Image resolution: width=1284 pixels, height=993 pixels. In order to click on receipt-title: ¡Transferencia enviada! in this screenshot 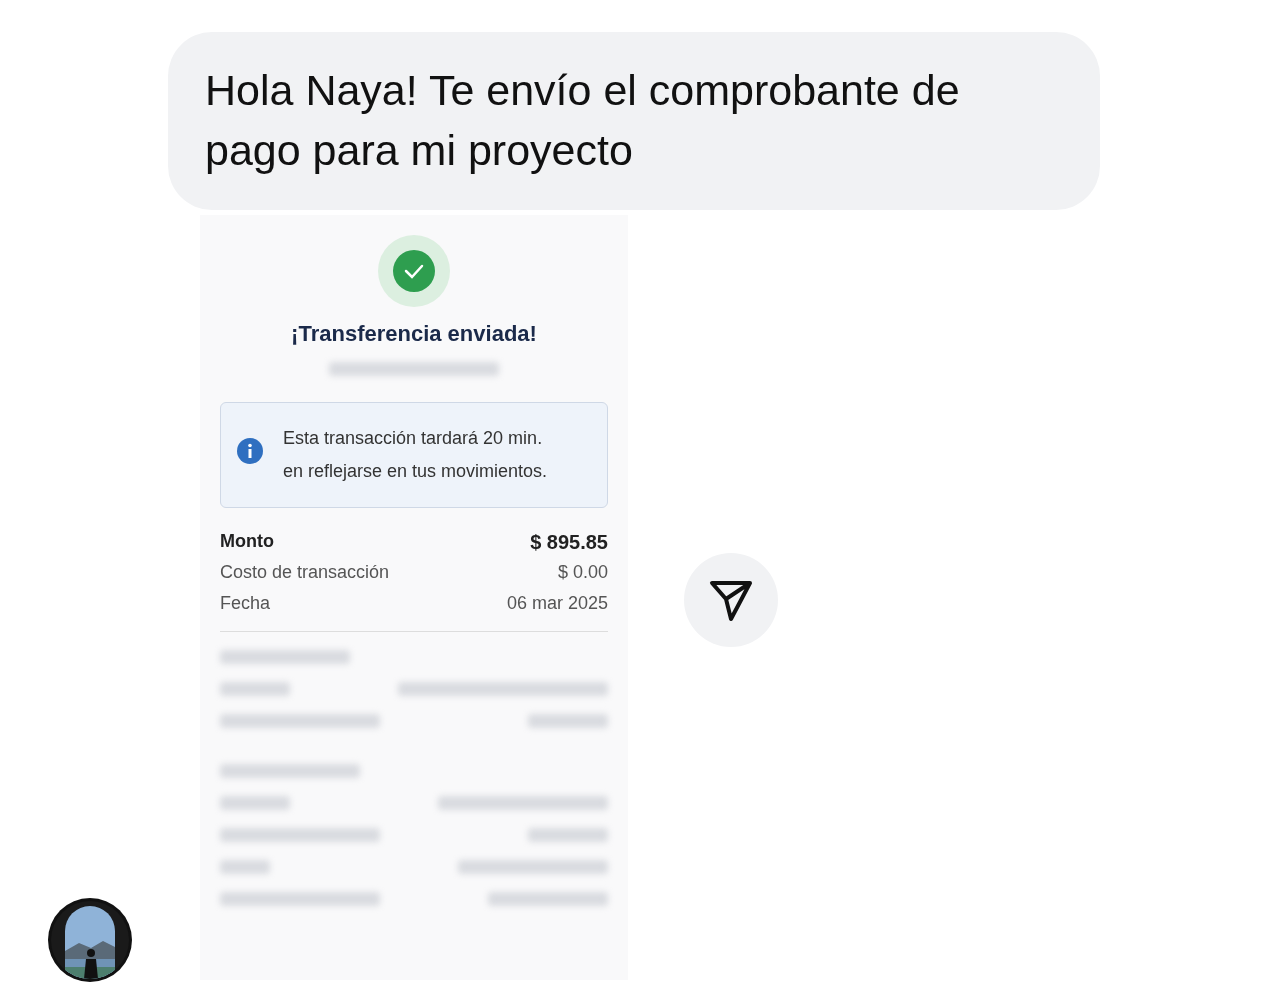, I will do `click(414, 334)`.